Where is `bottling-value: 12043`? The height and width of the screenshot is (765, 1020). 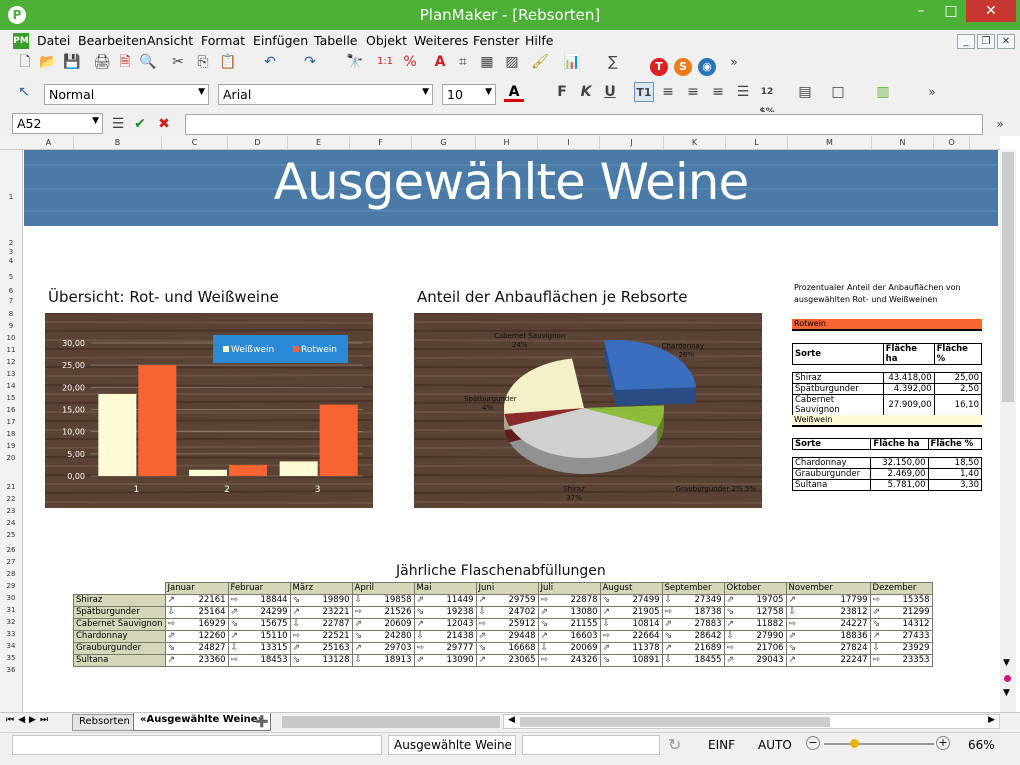 bottling-value: 12043 is located at coordinates (459, 624).